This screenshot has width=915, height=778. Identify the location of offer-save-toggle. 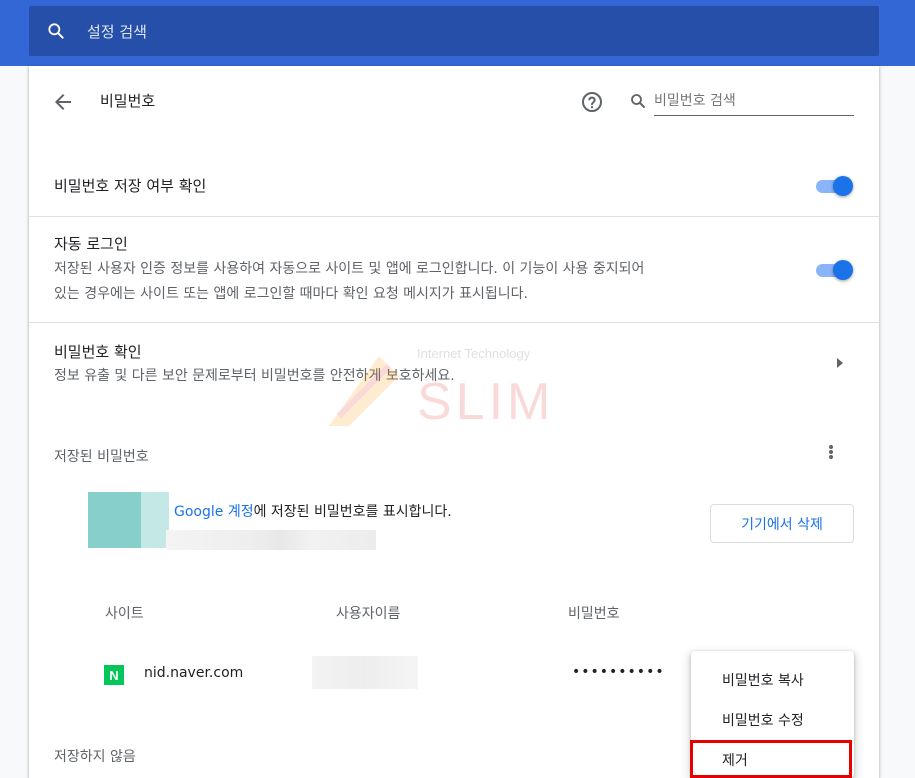
(834, 186).